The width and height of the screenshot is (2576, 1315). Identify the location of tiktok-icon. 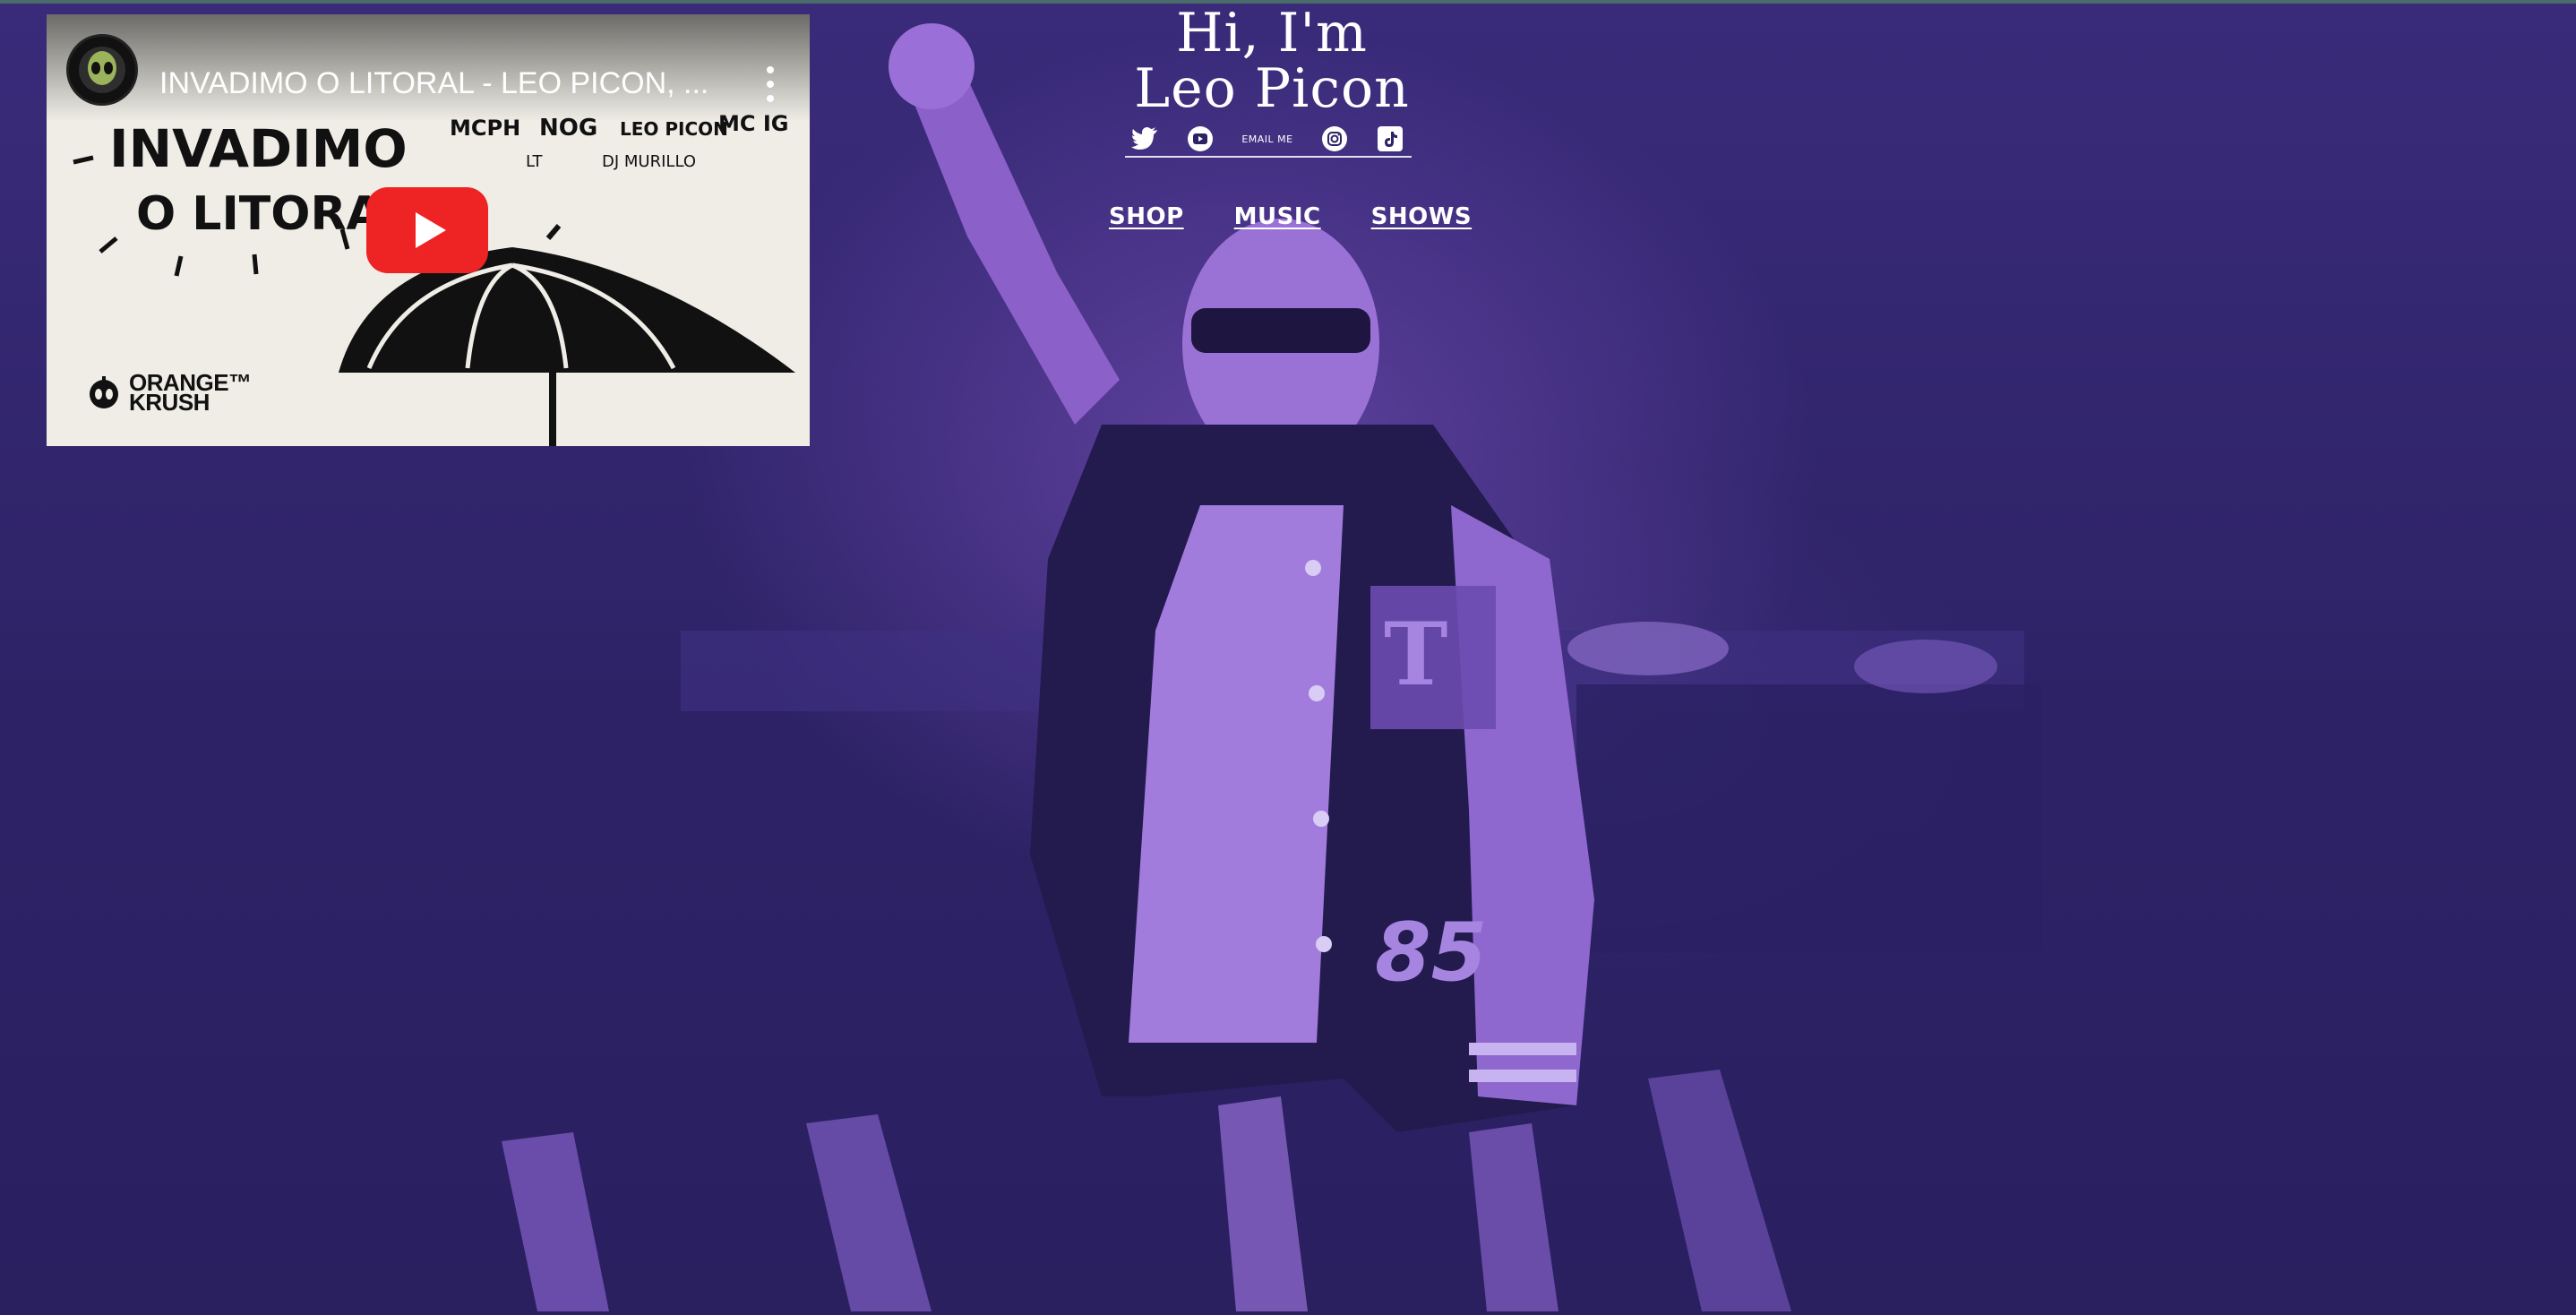
(1390, 139).